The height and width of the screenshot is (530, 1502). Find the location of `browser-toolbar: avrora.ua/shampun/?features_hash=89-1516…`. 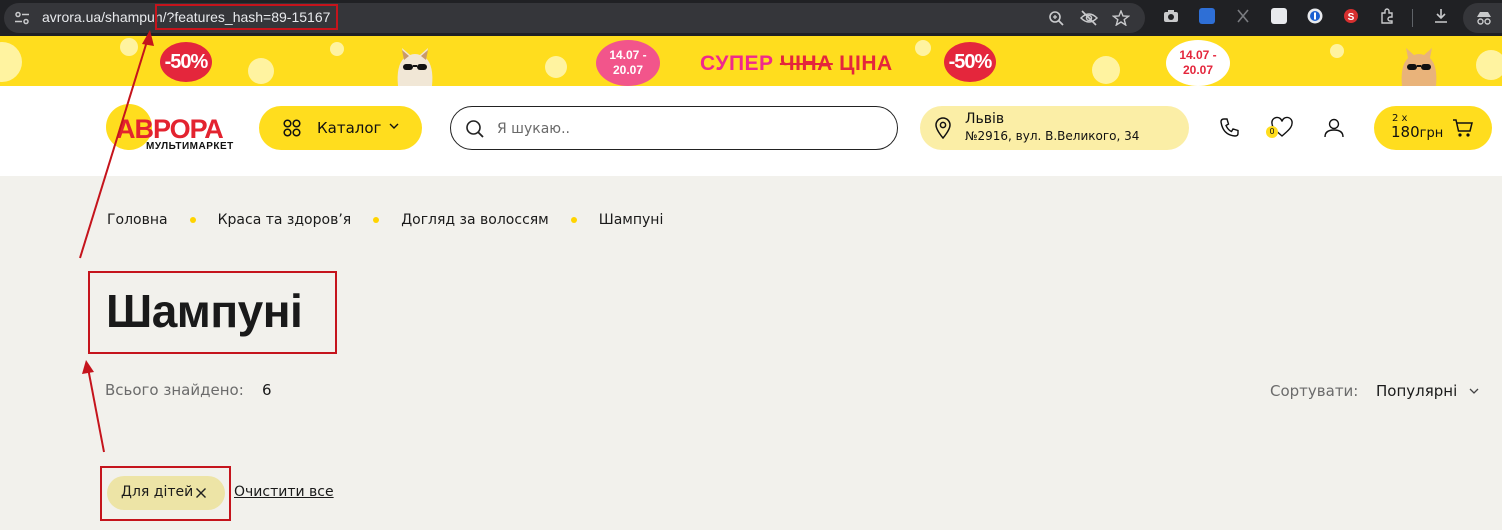

browser-toolbar: avrora.ua/shampun/?features_hash=89-1516… is located at coordinates (751, 18).